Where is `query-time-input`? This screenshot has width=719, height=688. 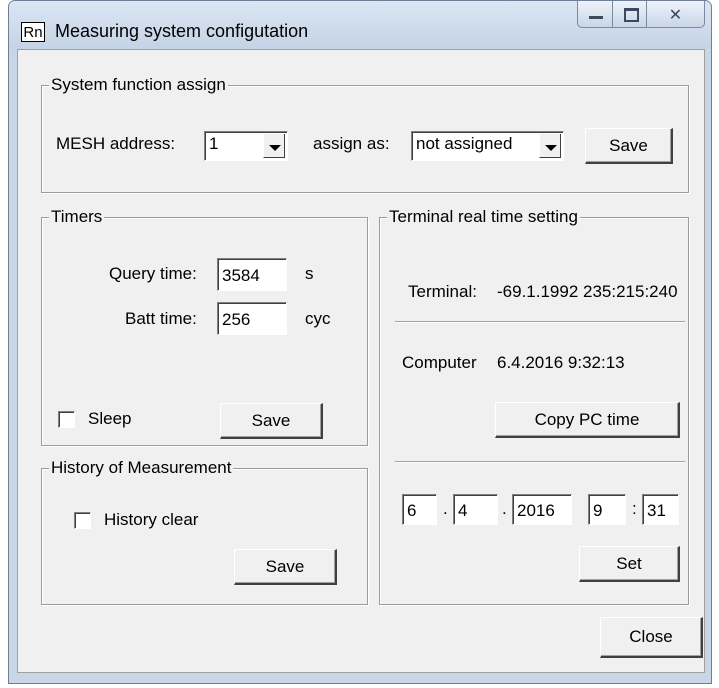 query-time-input is located at coordinates (252, 274).